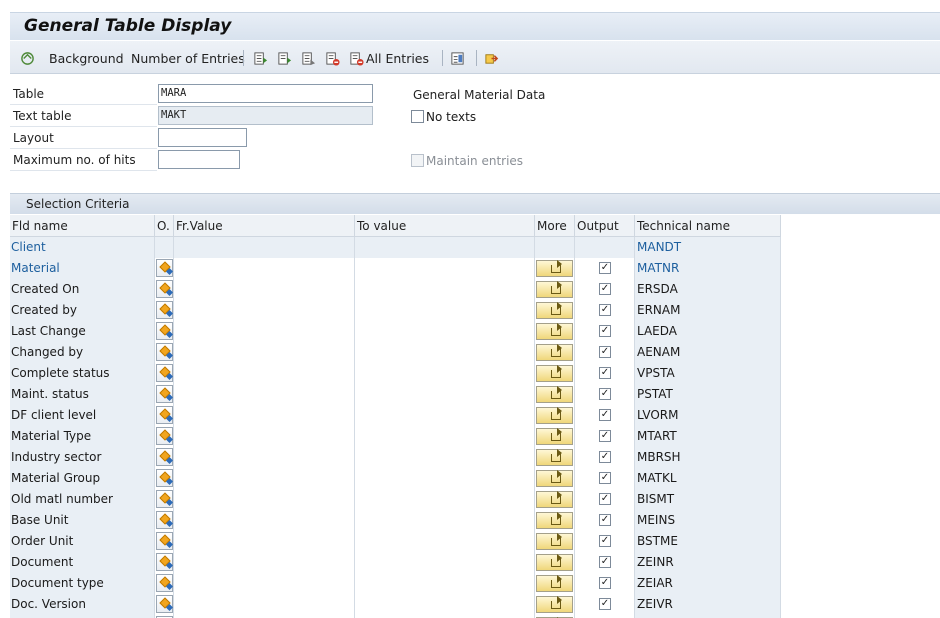 The image size is (940, 618). What do you see at coordinates (164, 226) in the screenshot?
I see `column-option: O.` at bounding box center [164, 226].